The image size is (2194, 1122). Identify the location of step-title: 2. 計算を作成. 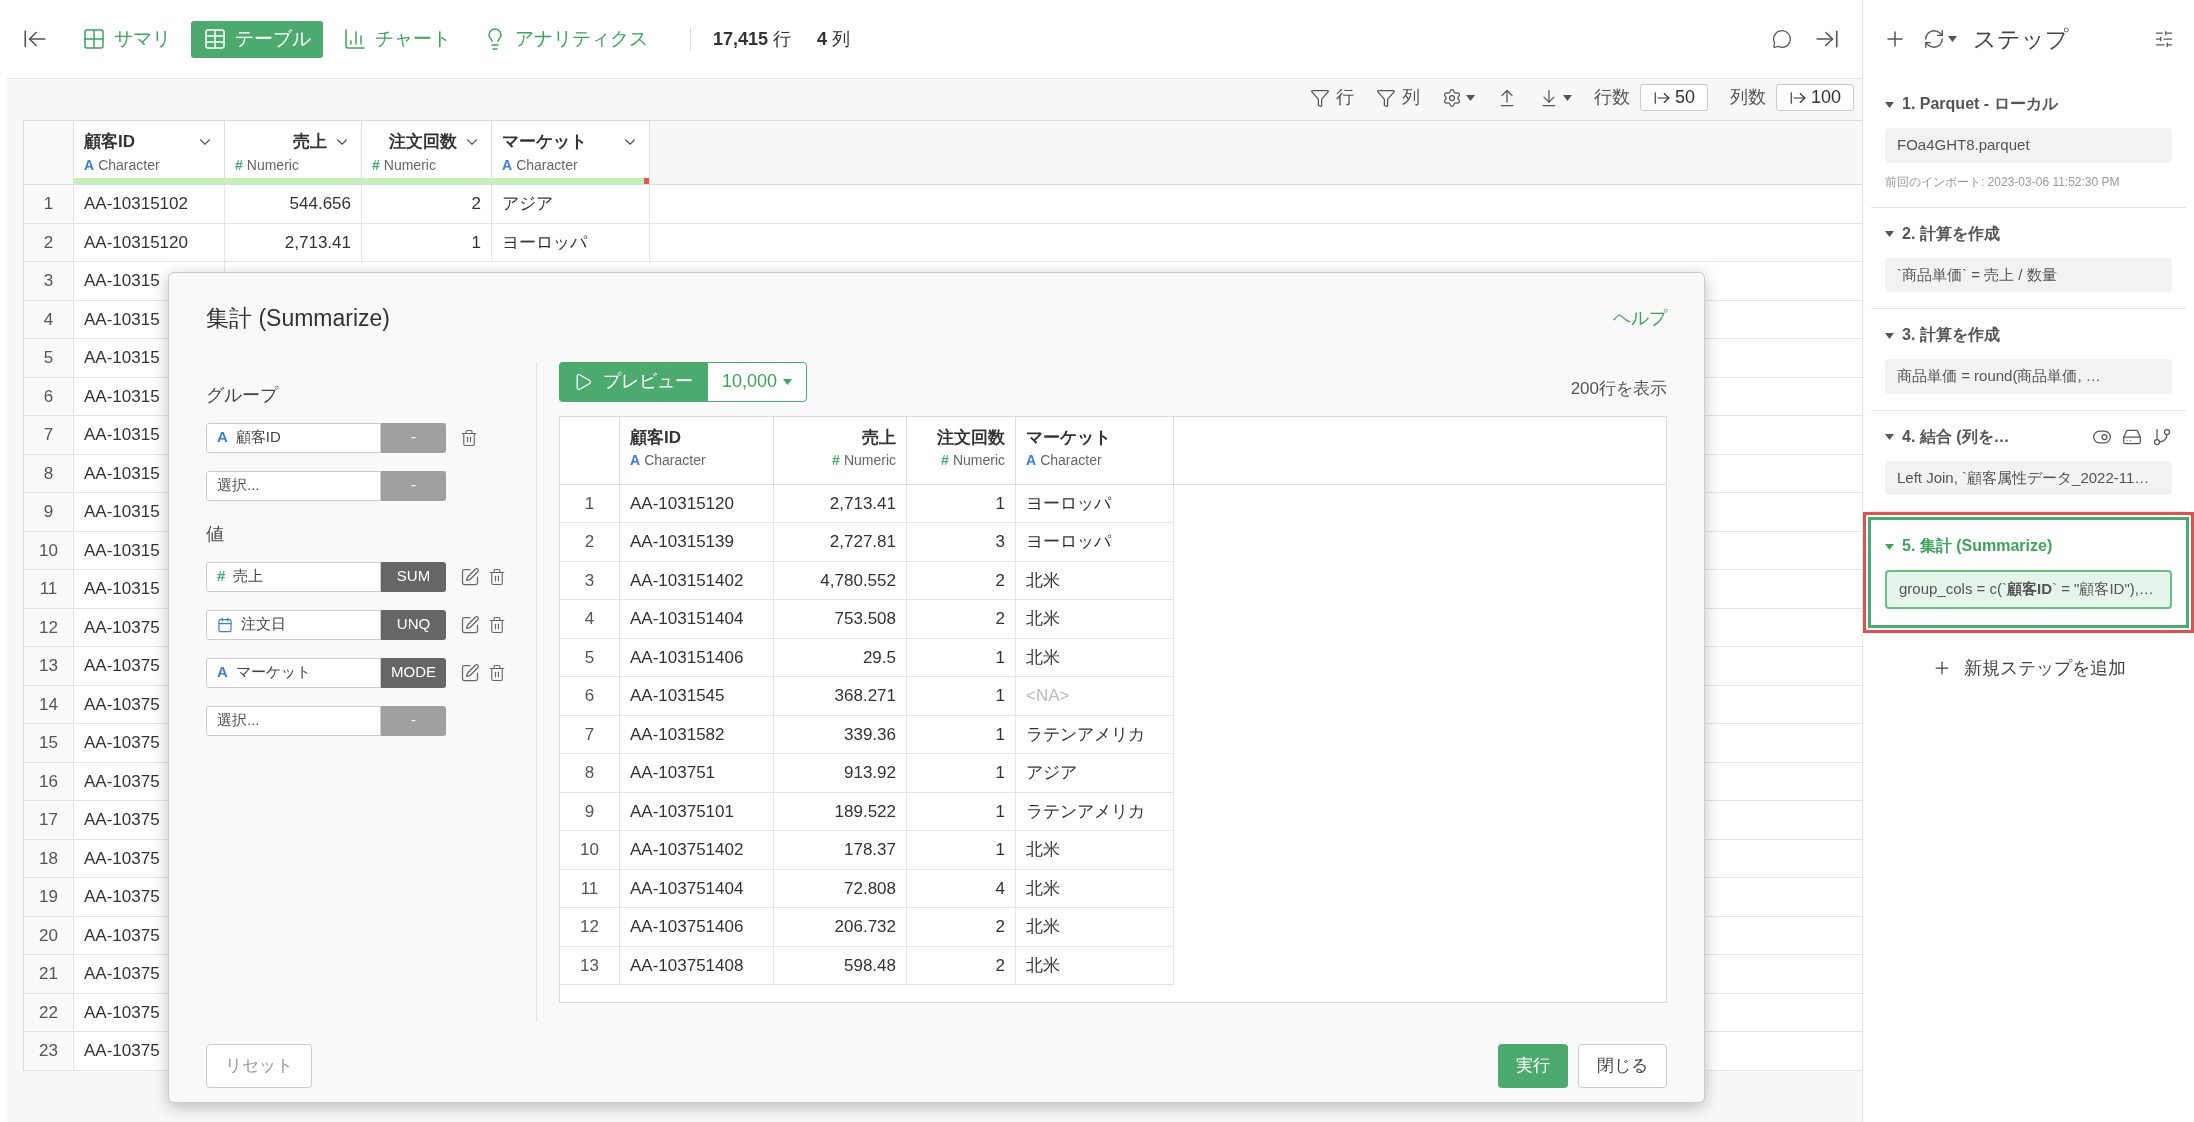
(1942, 233).